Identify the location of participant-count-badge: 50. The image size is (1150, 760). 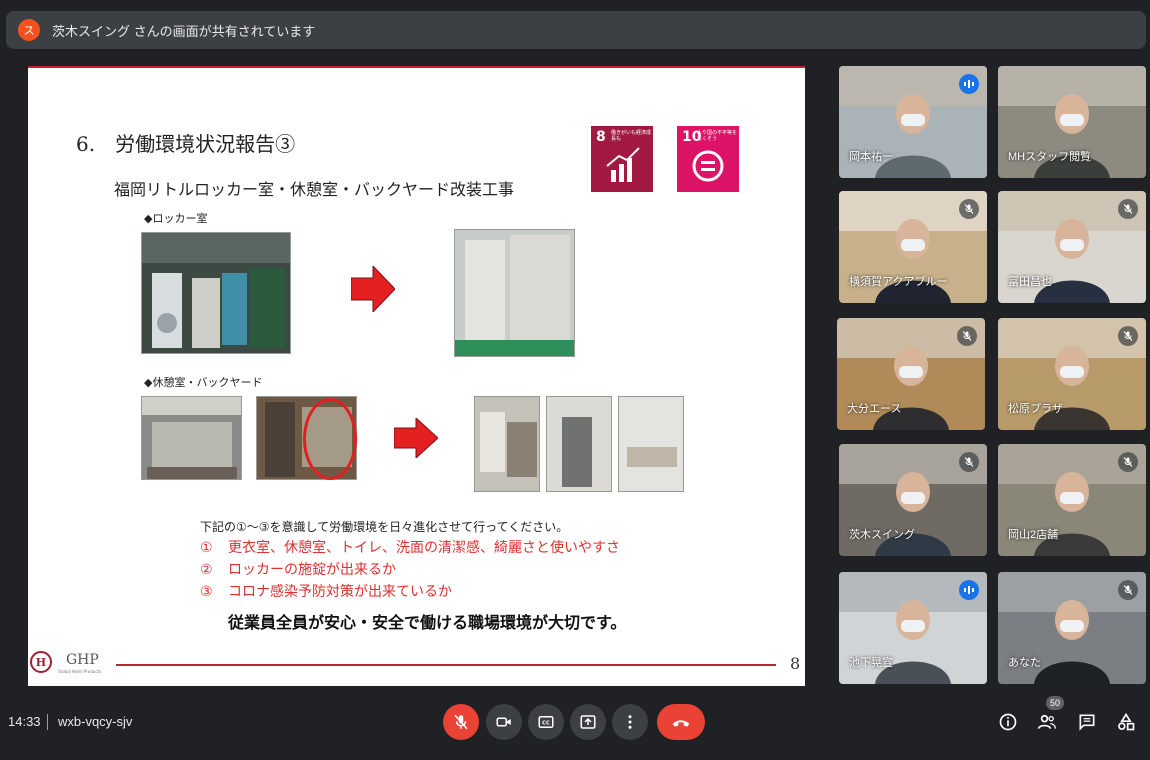
(1055, 703).